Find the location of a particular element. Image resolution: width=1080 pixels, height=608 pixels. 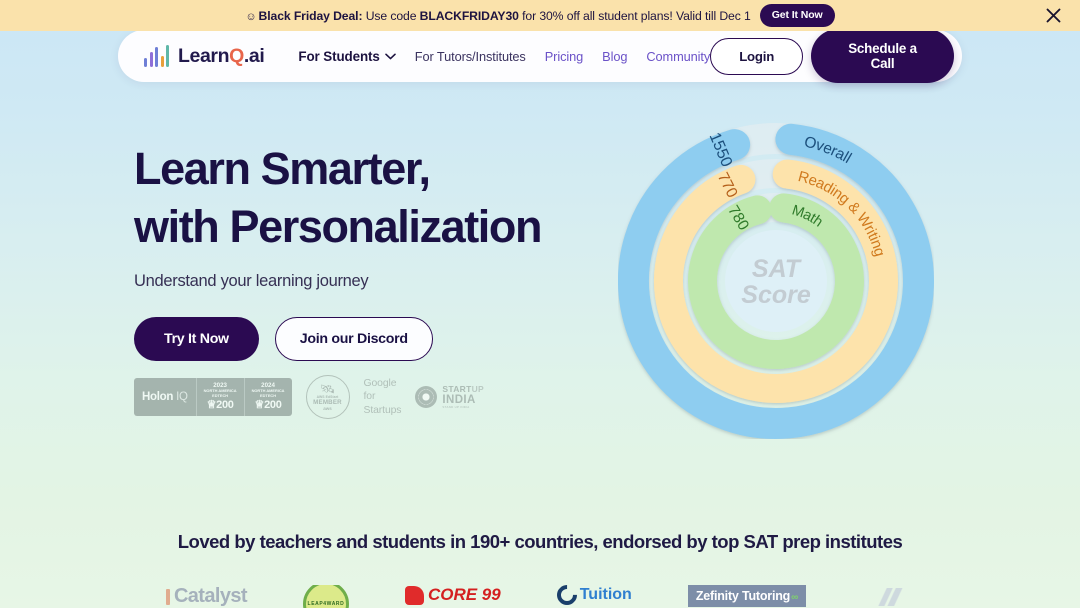

partner-logo-core99: CORE 99 is located at coordinates (452, 595).